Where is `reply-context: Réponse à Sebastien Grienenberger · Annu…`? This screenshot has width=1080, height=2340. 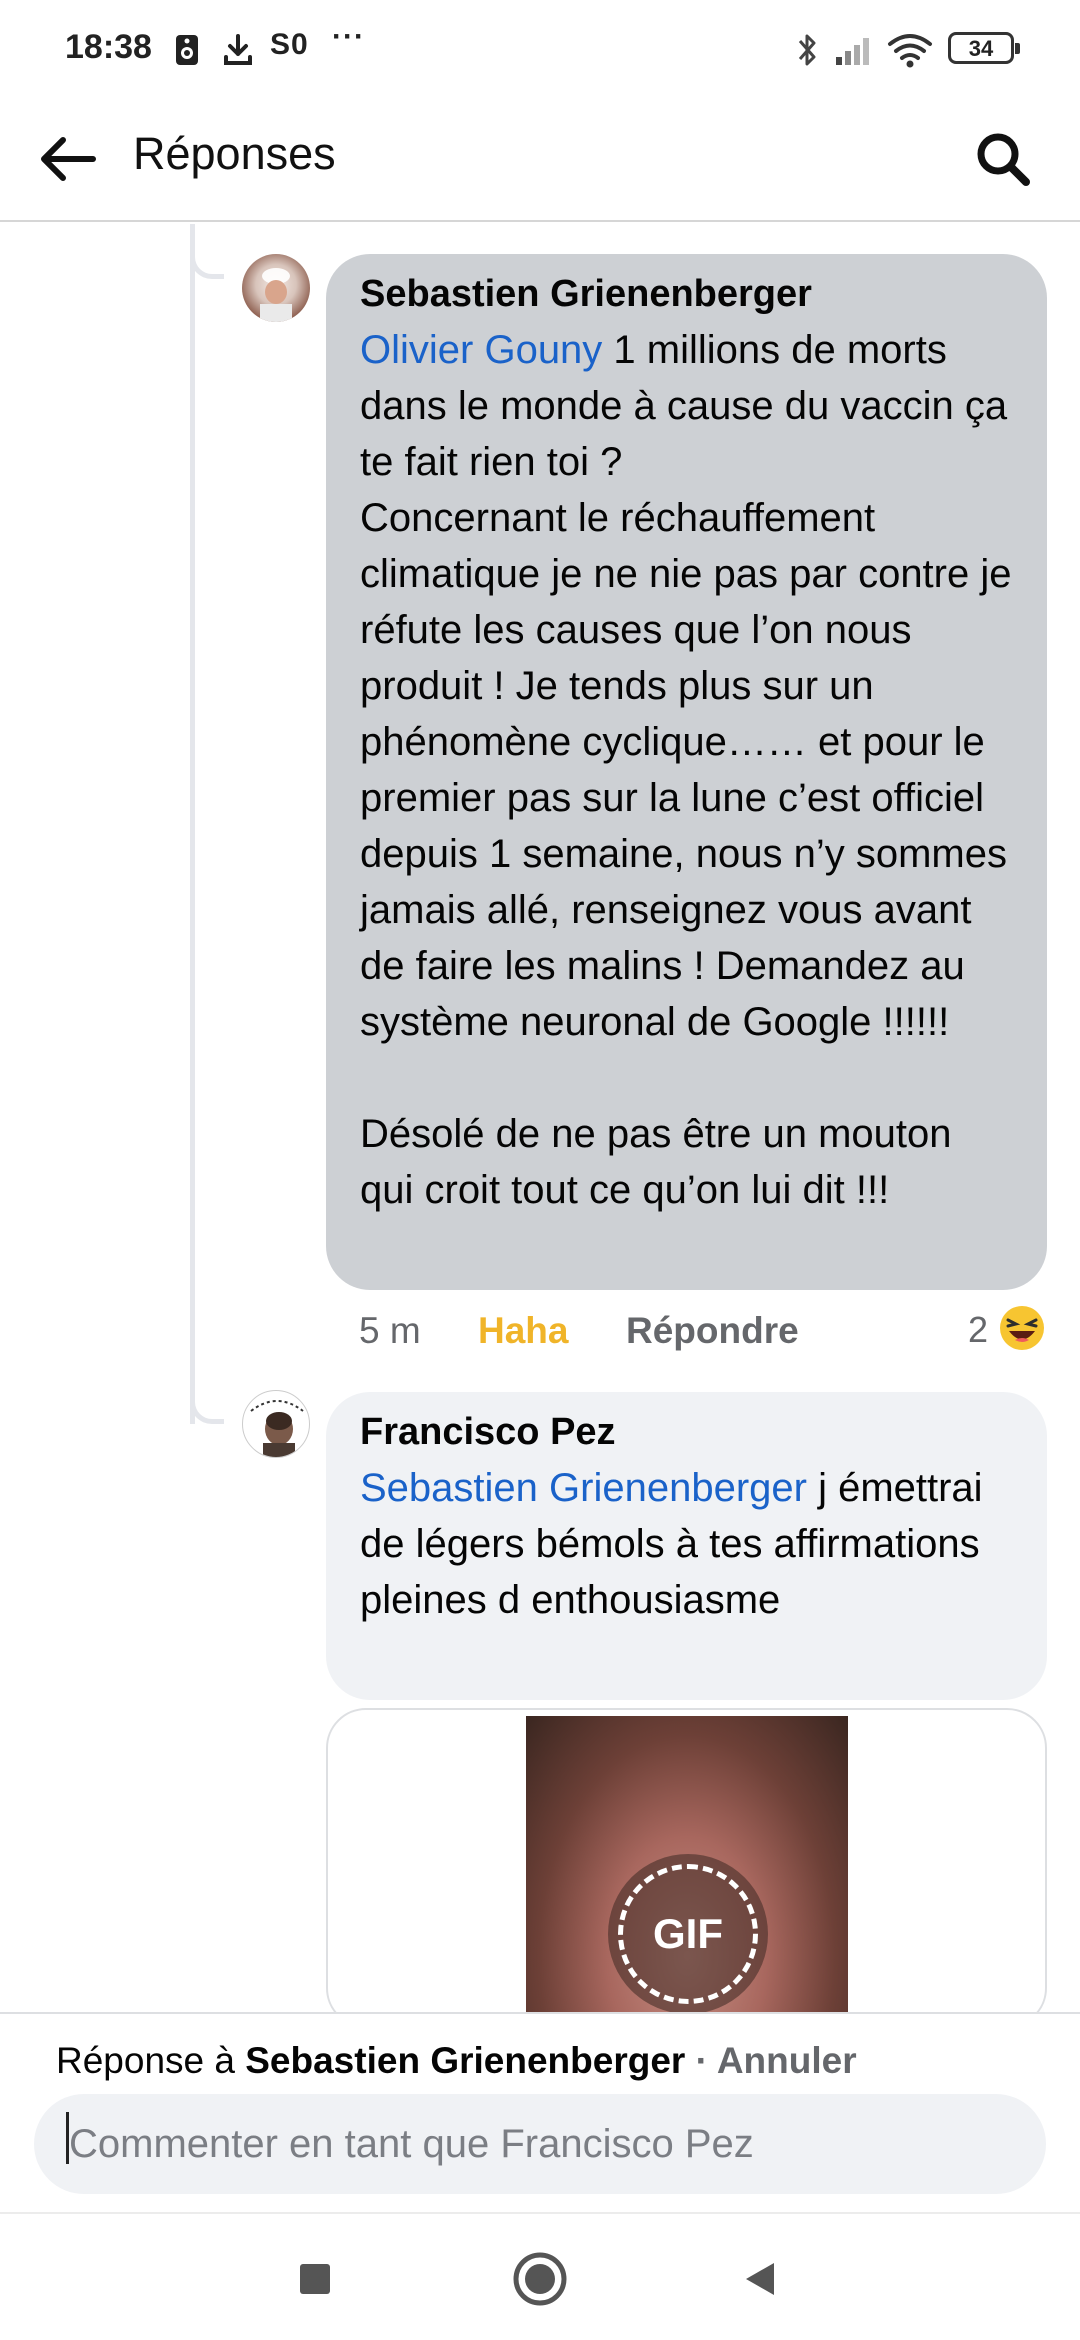 reply-context: Réponse à Sebastien Grienenberger · Annu… is located at coordinates (456, 2061).